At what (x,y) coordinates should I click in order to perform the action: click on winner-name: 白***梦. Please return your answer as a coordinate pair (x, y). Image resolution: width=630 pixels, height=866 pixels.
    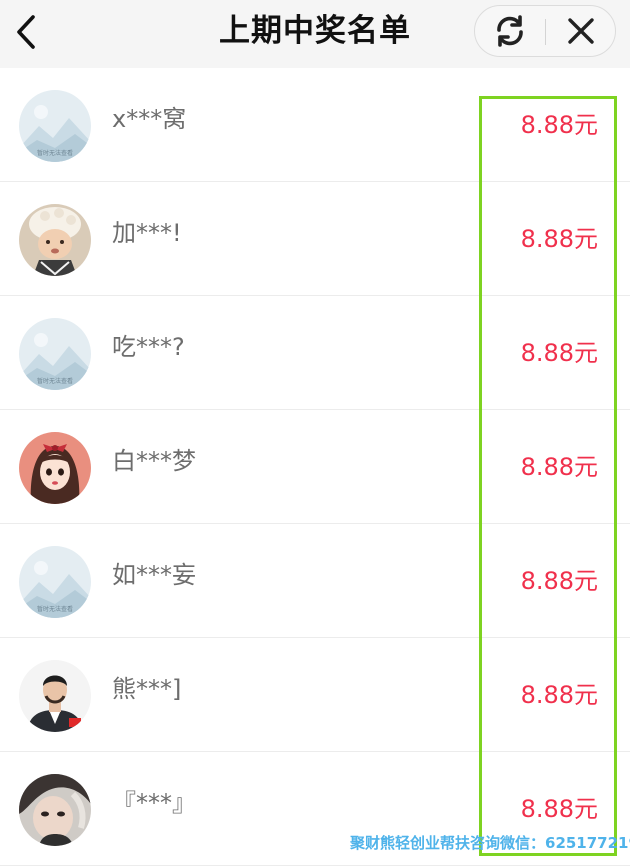
    Looking at the image, I should click on (154, 461).